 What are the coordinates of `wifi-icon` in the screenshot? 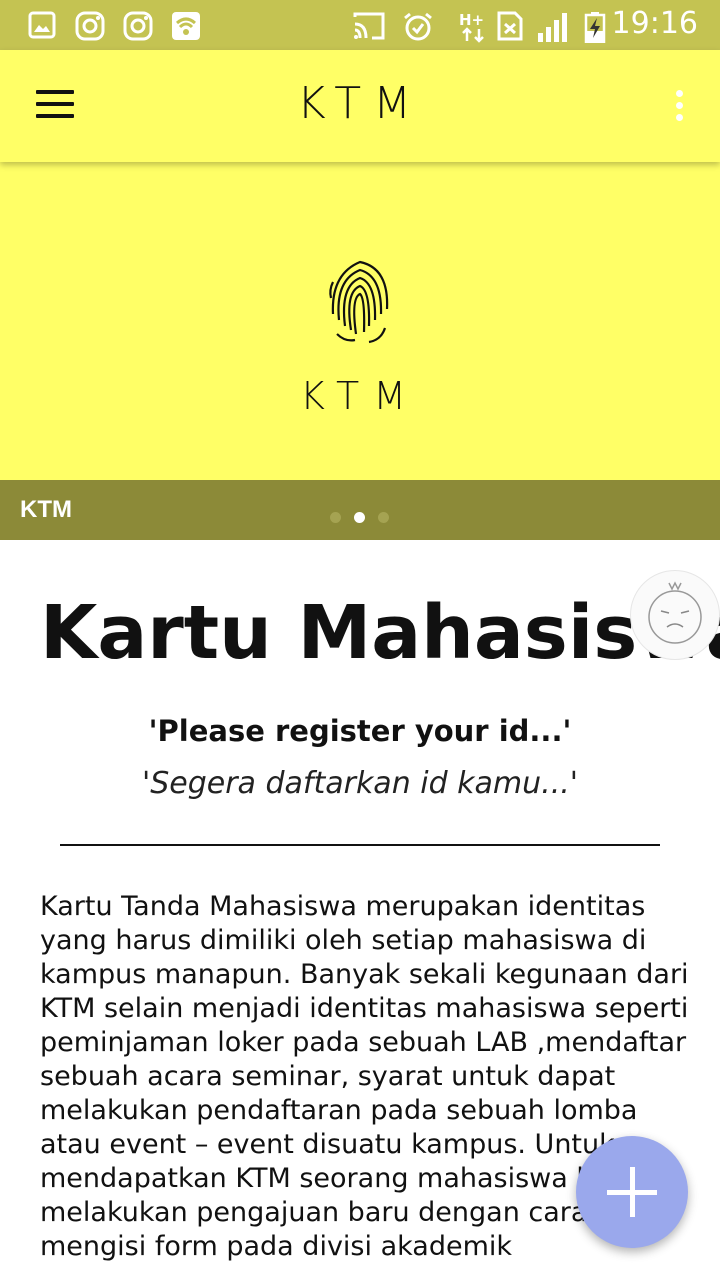 It's located at (186, 26).